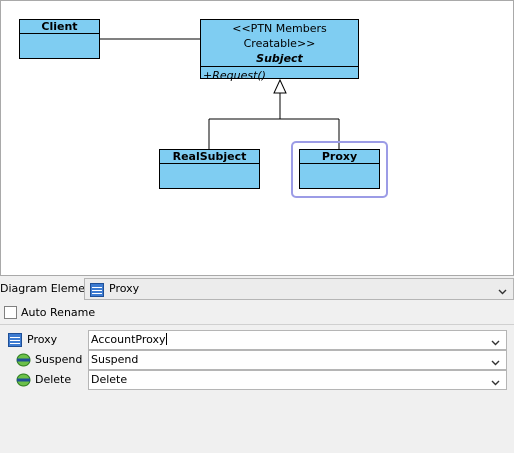 This screenshot has height=453, width=514. Describe the element at coordinates (339, 169) in the screenshot. I see `proxy-class: Proxy` at that location.